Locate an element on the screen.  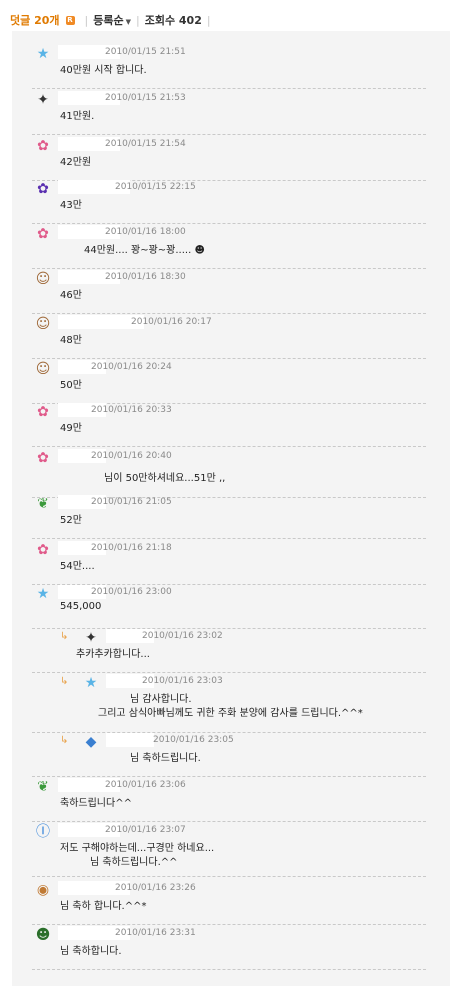
comment-text: 님 축하드립니다.^^ is located at coordinates (134, 862).